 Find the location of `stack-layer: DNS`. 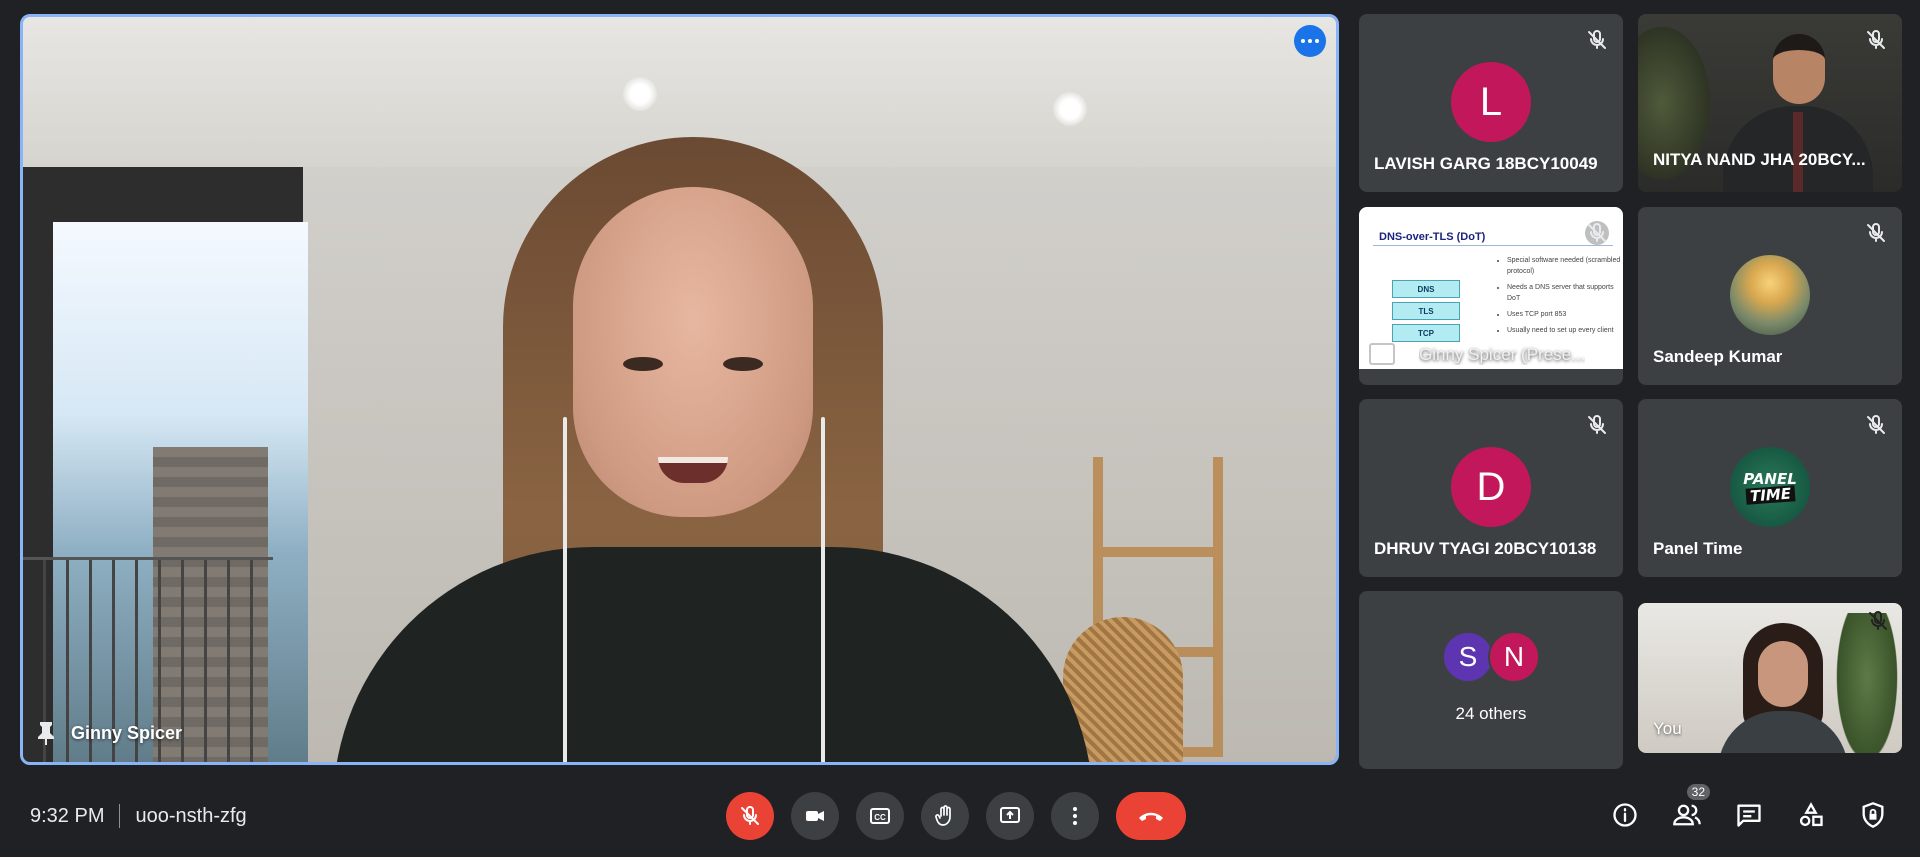

stack-layer: DNS is located at coordinates (1426, 289).